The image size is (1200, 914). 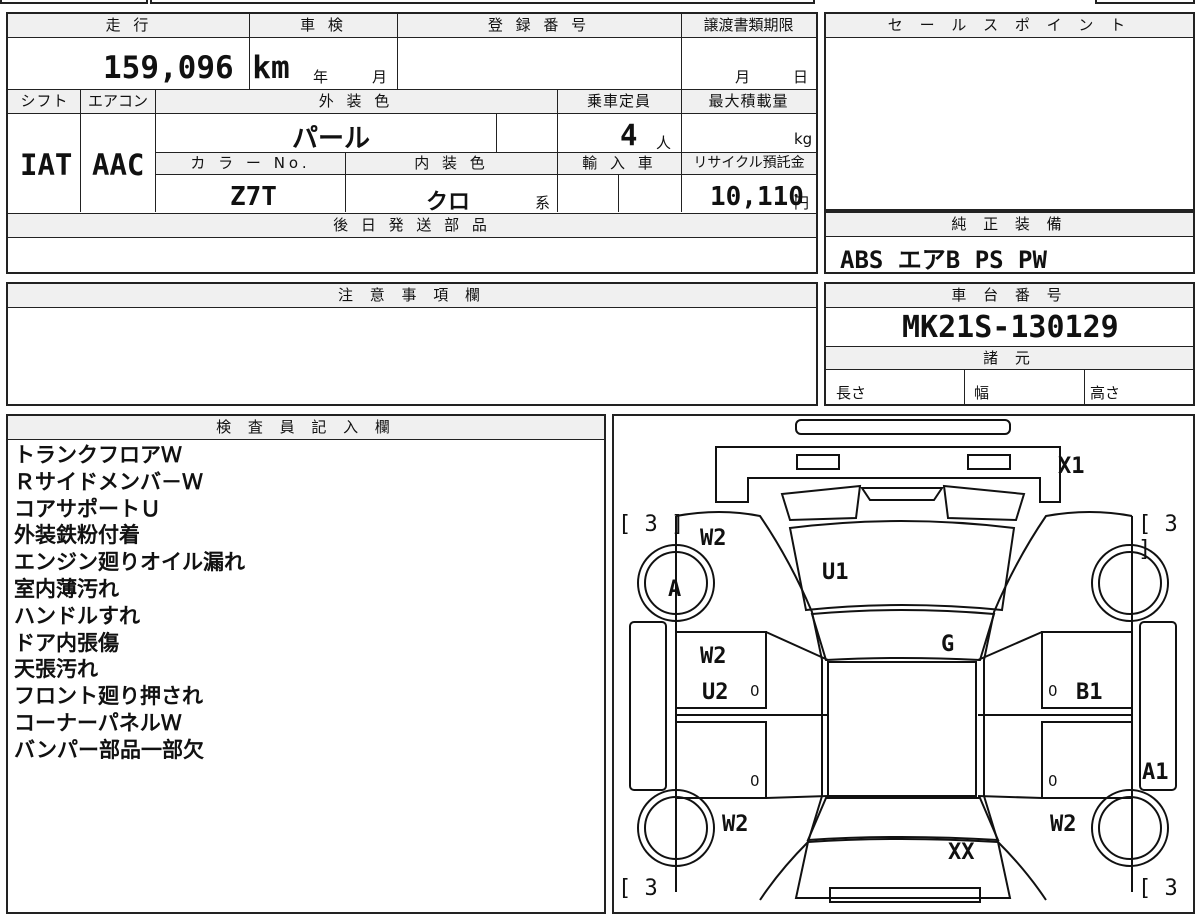 What do you see at coordinates (196, 68) in the screenshot?
I see `mileage-value: 159,096 km` at bounding box center [196, 68].